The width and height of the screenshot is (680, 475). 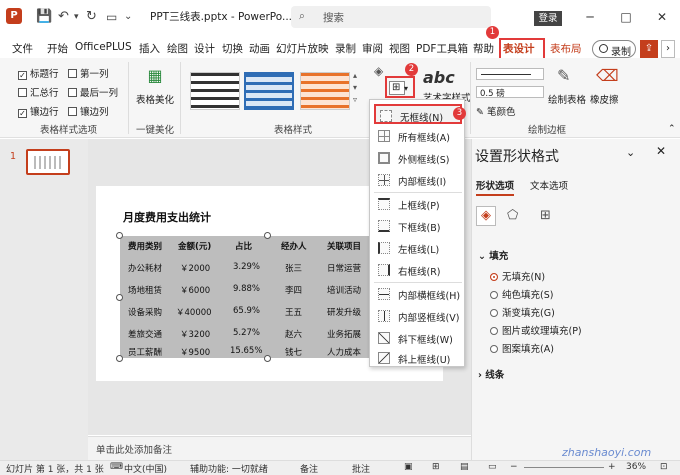 What do you see at coordinates (661, 151) in the screenshot?
I see `close-pane-icon: ✕` at bounding box center [661, 151].